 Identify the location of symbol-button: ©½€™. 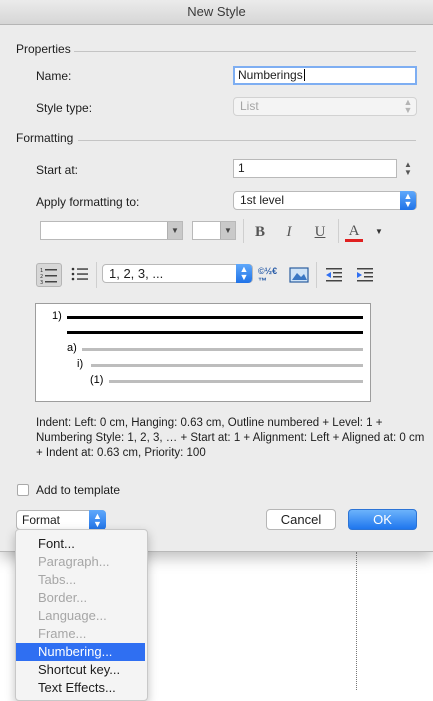
(270, 276).